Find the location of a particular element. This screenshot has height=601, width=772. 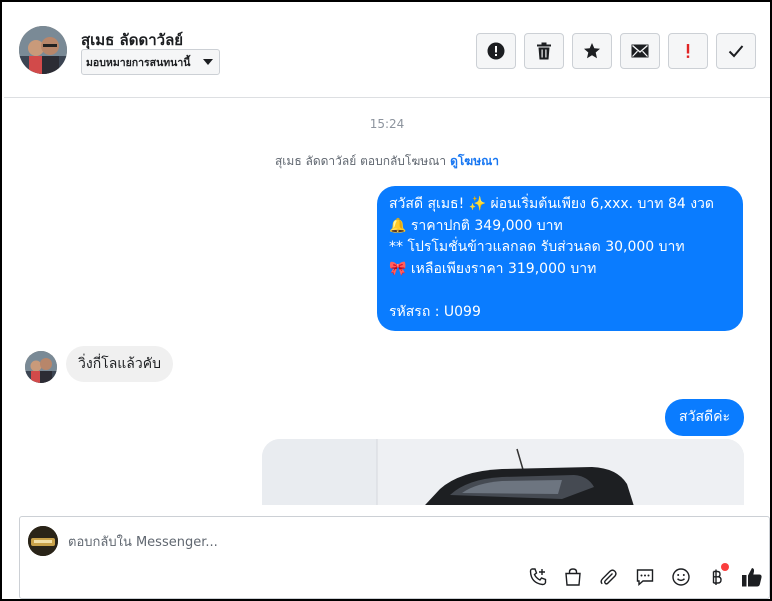

promo-line-2: 🔔 ราคาปกติ 349,000 บาท is located at coordinates (476, 225).